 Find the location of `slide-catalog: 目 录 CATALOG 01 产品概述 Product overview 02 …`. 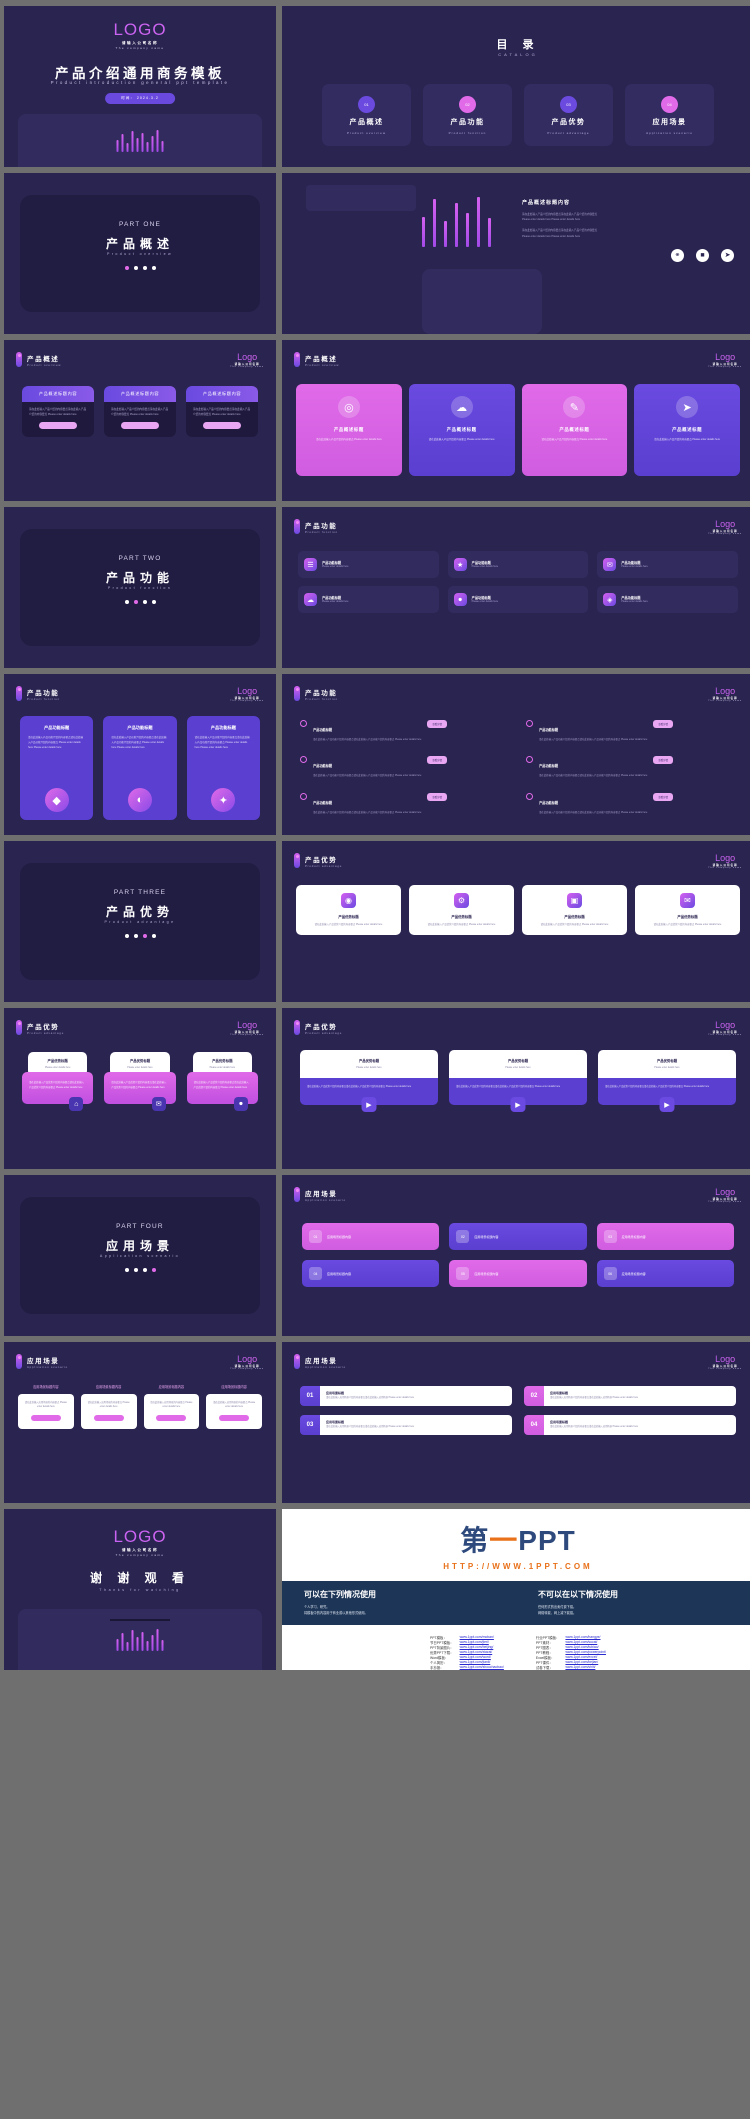

slide-catalog: 目 录 CATALOG 01 产品概述 Product overview 02 … is located at coordinates (516, 86).